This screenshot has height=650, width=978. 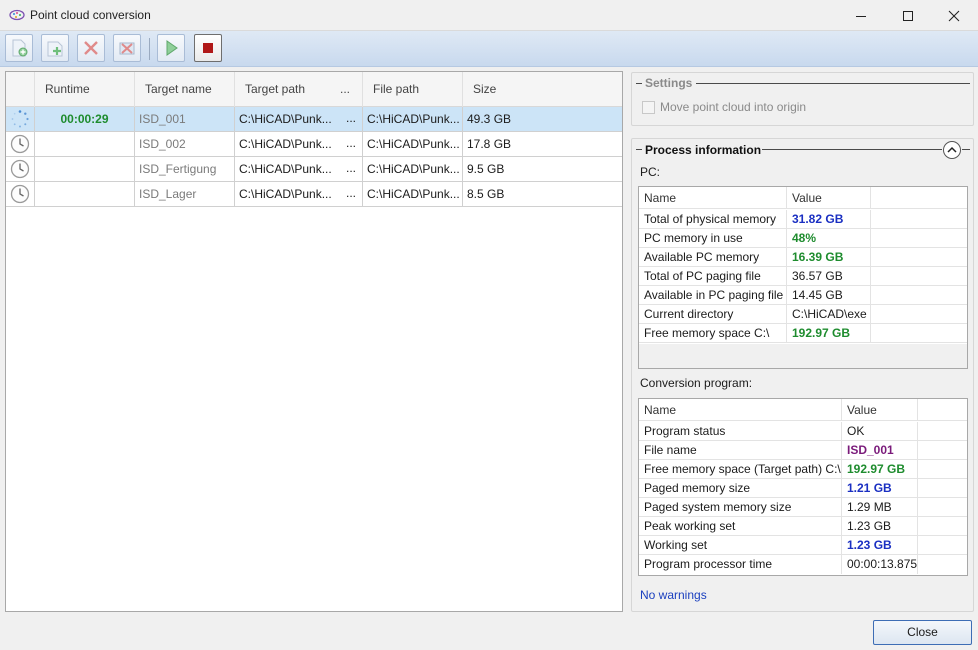 What do you see at coordinates (713, 238) in the screenshot?
I see `pc-row-name: PC memory in use` at bounding box center [713, 238].